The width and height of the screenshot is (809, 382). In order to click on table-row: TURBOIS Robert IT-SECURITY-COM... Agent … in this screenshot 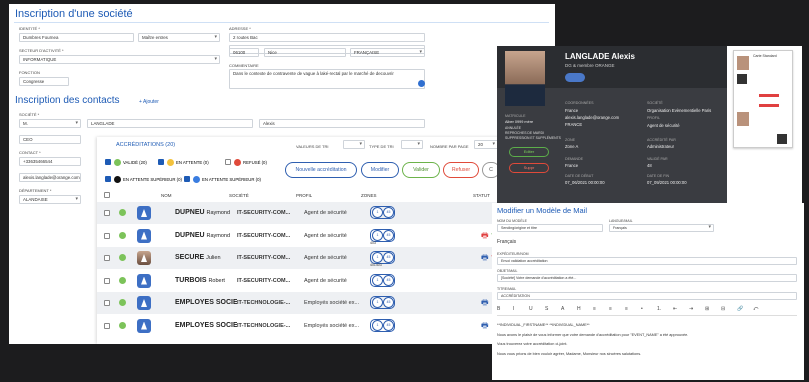, I will do `click(326, 281)`.